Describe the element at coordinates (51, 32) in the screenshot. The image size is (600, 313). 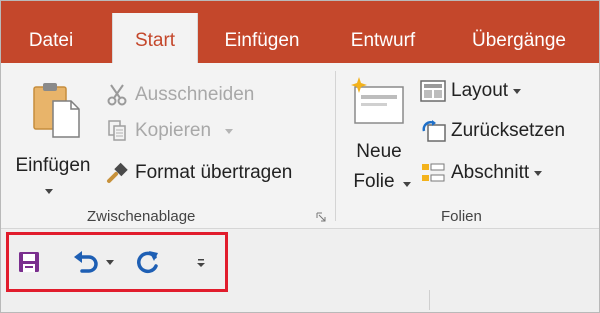
I see `tab-file: Datei` at that location.